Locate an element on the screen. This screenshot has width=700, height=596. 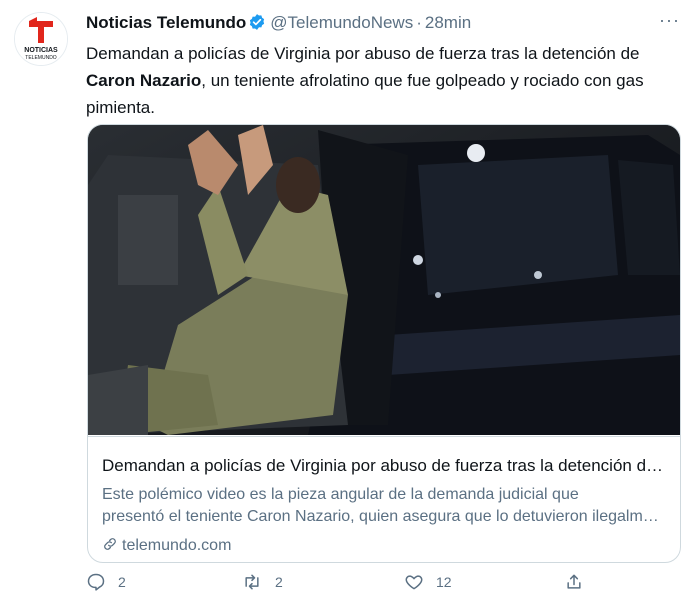
tweet-header: Noticias Telemundo @TelemundoNews · 28min is located at coordinates (383, 23).